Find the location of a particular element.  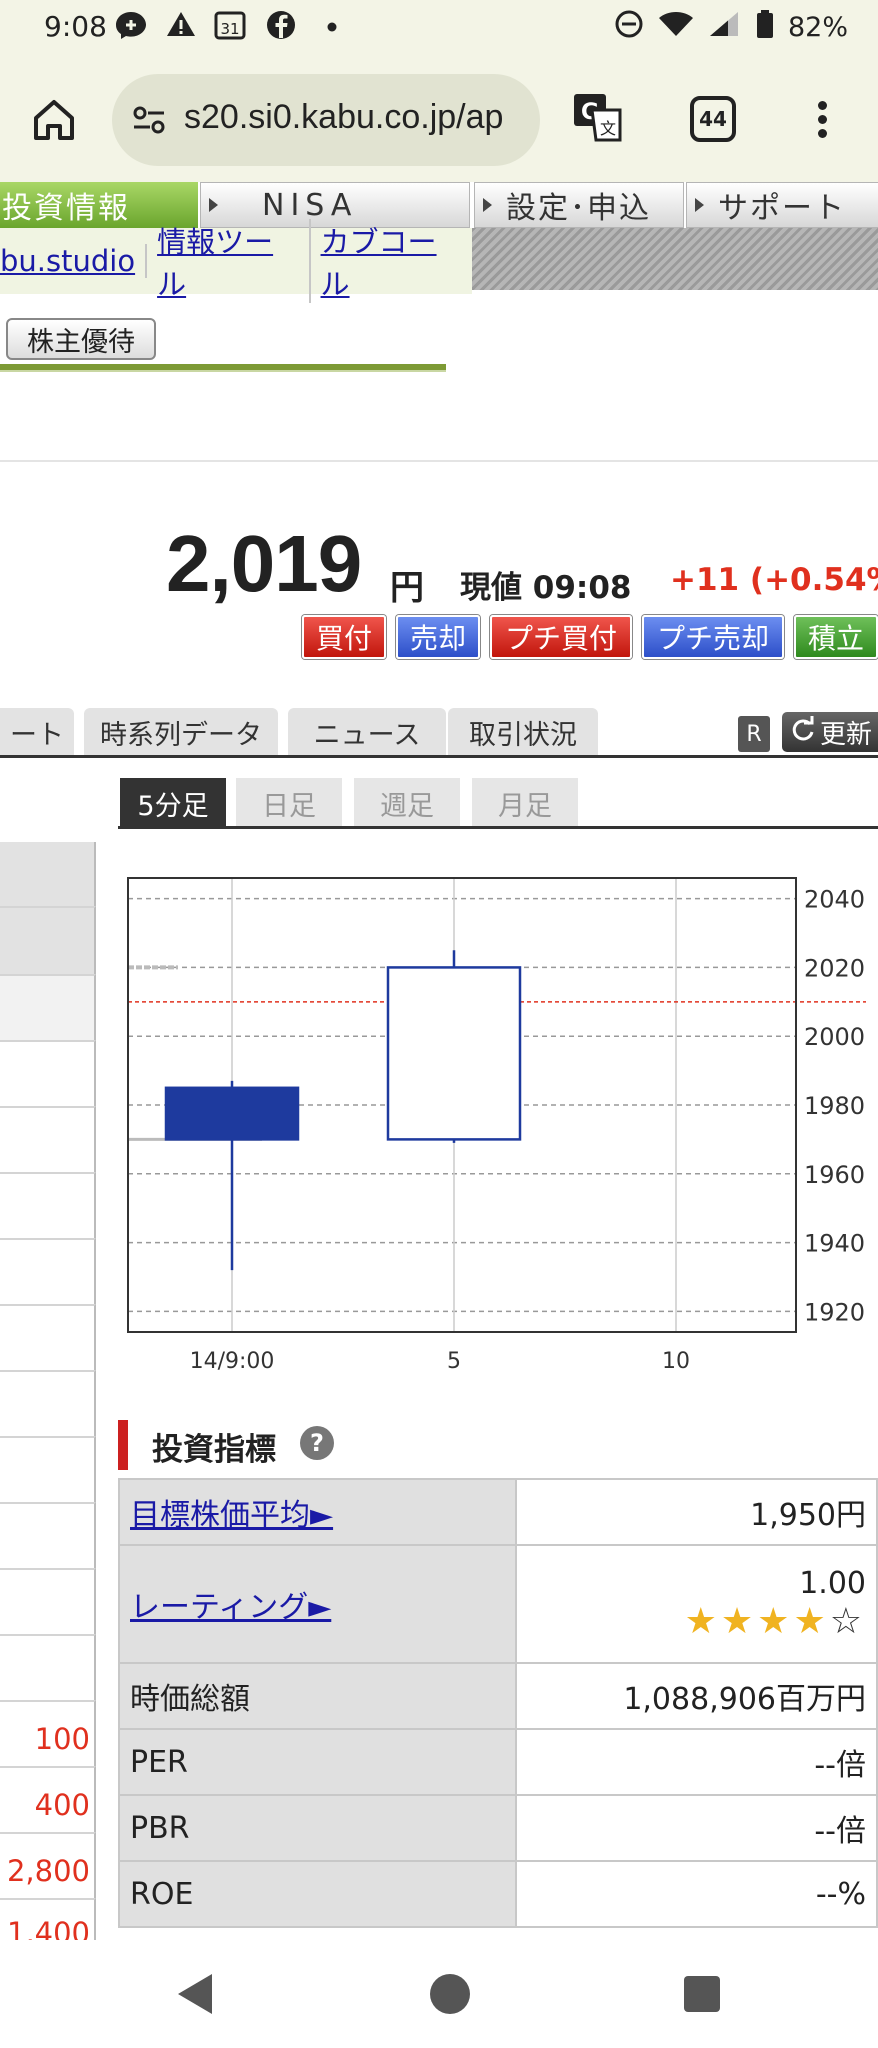

table-cell-value: 400 is located at coordinates (62, 1805).